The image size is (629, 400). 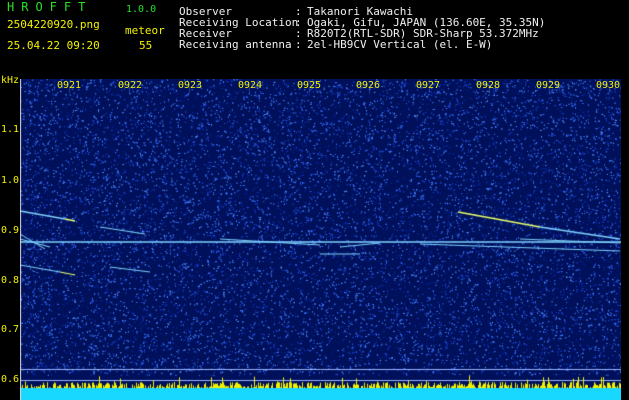 What do you see at coordinates (608, 85) in the screenshot?
I see `x-tick-label: 0930` at bounding box center [608, 85].